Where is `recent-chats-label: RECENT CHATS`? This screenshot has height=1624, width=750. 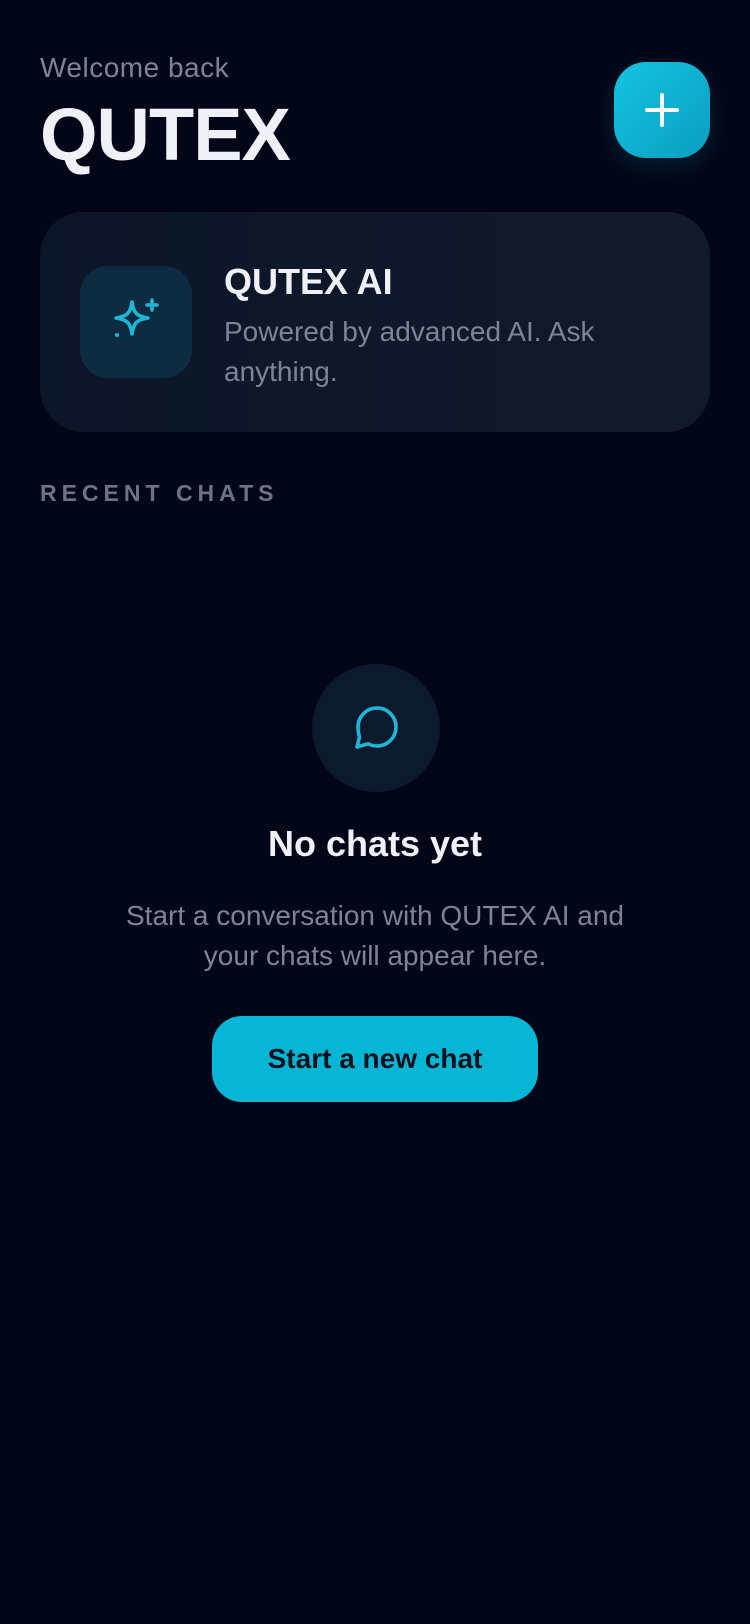
recent-chats-label: RECENT CHATS is located at coordinates (159, 493).